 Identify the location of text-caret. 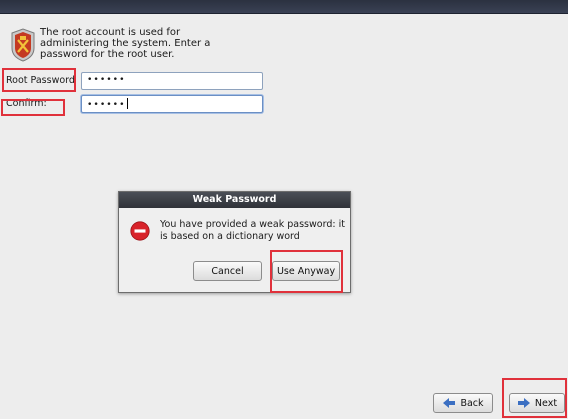
(127, 103).